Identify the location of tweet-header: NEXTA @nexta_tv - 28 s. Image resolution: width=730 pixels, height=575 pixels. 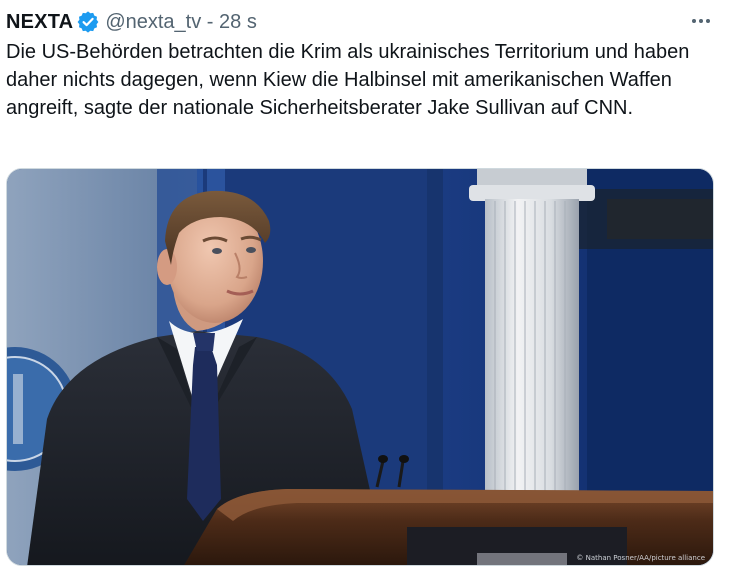
(131, 22).